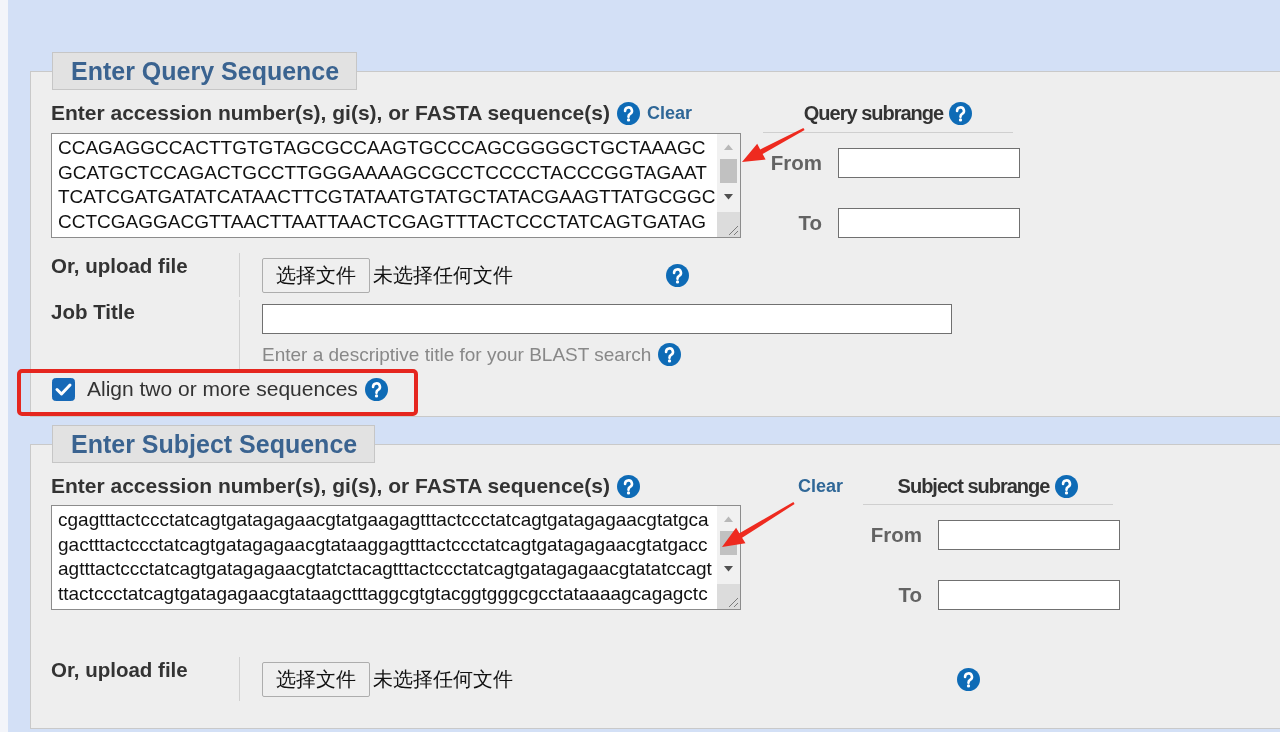 This screenshot has height=732, width=1280. Describe the element at coordinates (973, 486) in the screenshot. I see `subrange-title: Subject subrange` at that location.